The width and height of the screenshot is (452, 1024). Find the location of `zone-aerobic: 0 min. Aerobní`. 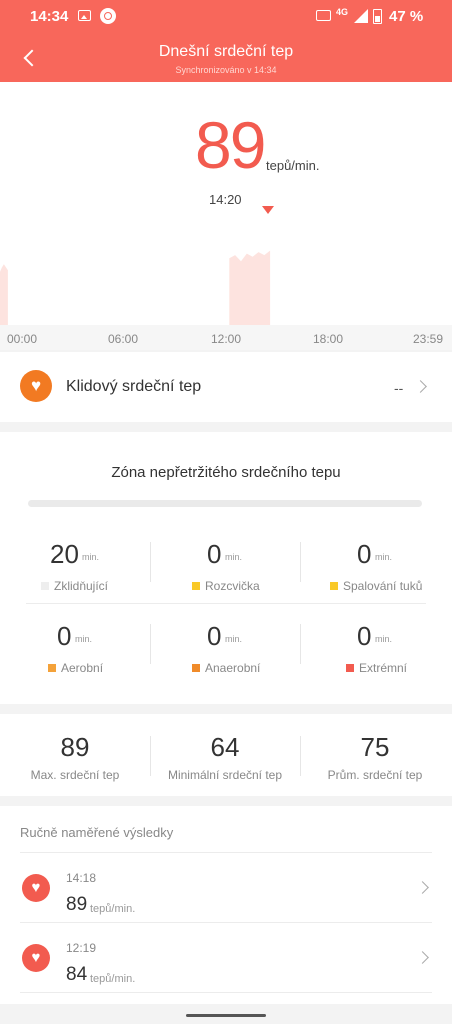

zone-aerobic: 0 min. Aerobní is located at coordinates (75, 652).